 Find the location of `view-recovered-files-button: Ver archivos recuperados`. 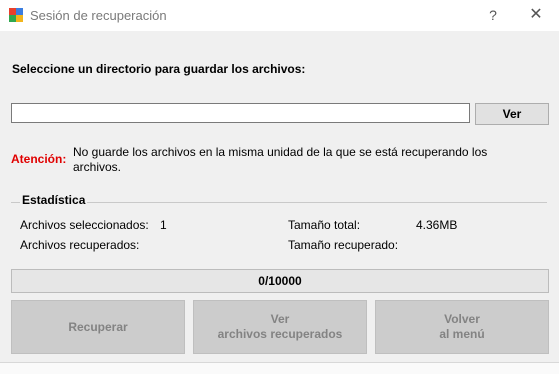

view-recovered-files-button: Ver archivos recuperados is located at coordinates (280, 327).